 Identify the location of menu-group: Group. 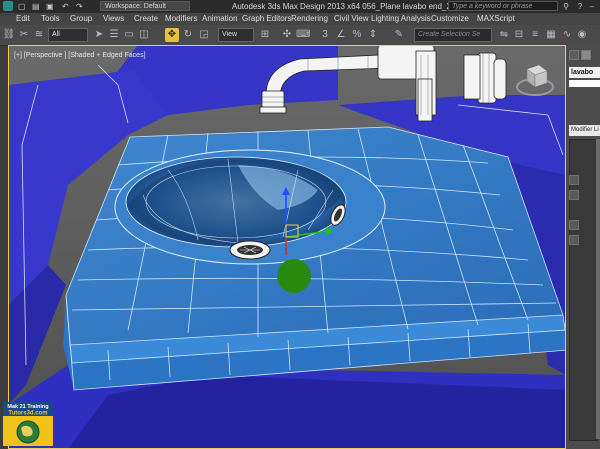
(81, 19).